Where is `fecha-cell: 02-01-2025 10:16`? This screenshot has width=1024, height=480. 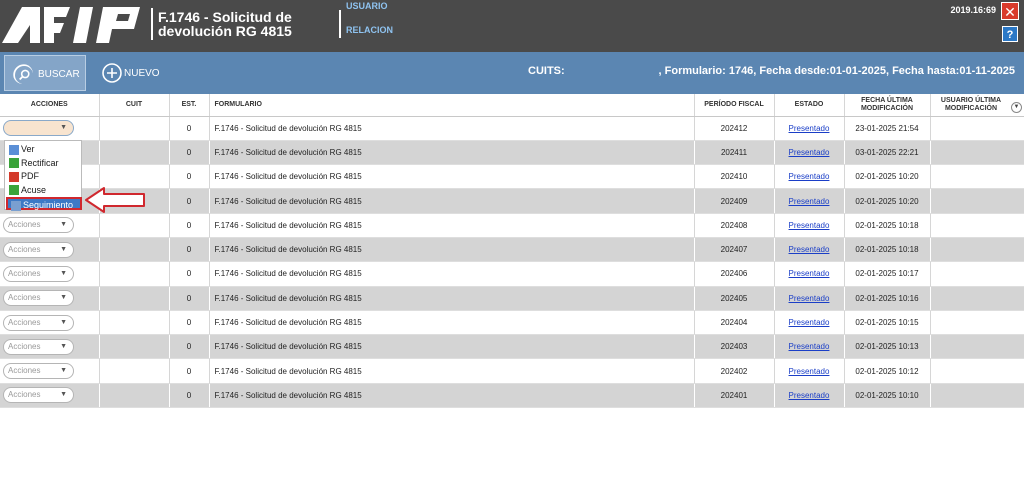
fecha-cell: 02-01-2025 10:16 is located at coordinates (887, 298).